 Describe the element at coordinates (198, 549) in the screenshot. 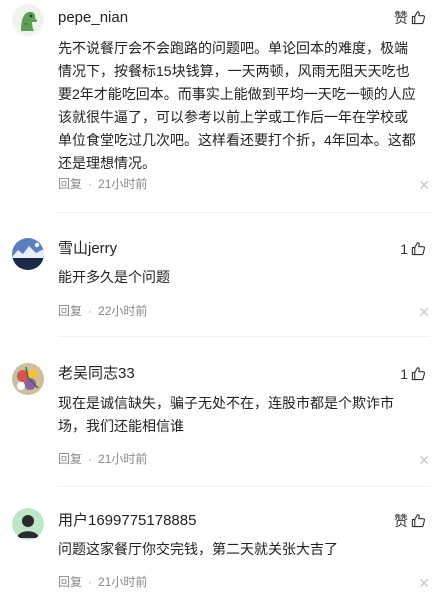

I see `comment-text: 问题这家餐厅你交完钱，第二天就关张大吉了` at that location.